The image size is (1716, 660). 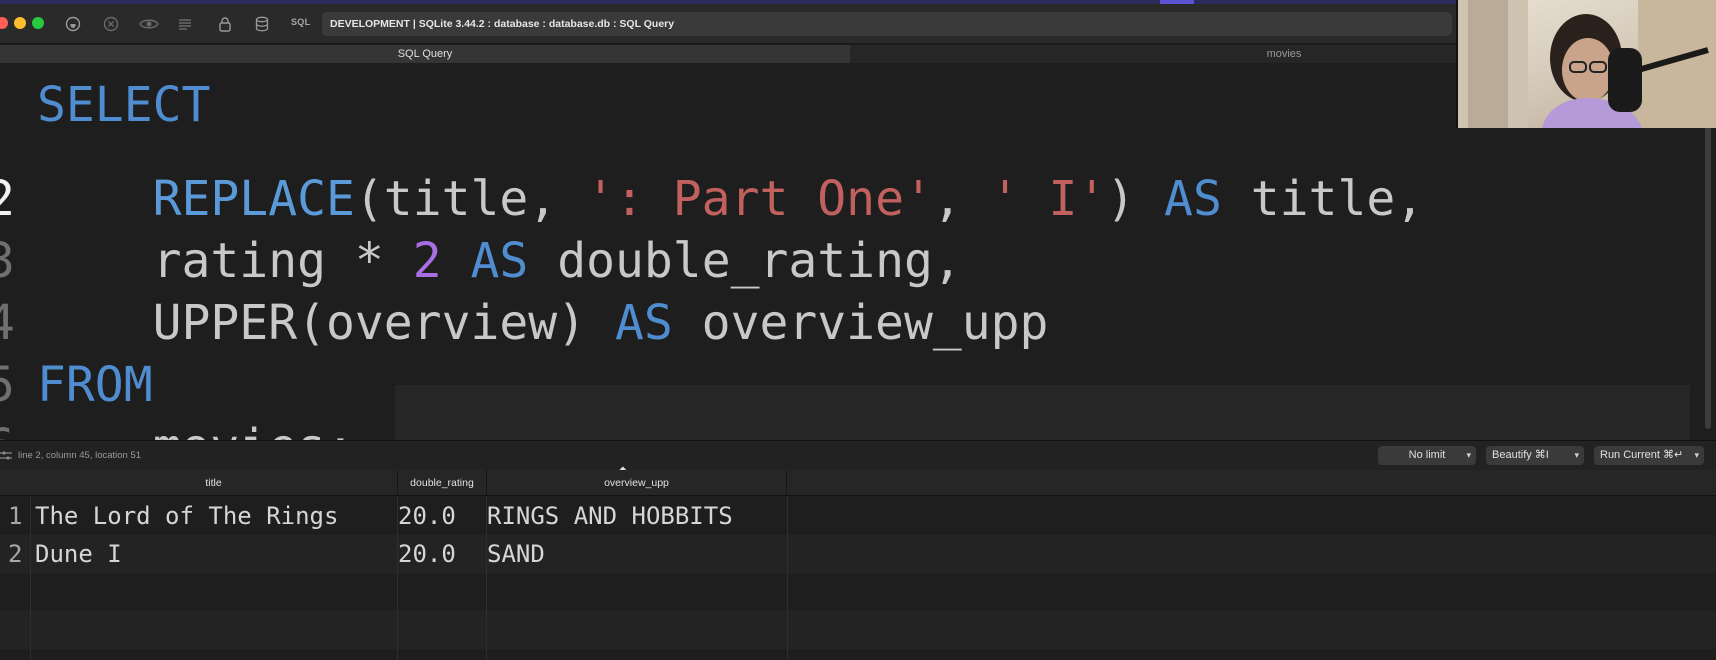 I want to click on plug-icon, so click(x=73, y=24).